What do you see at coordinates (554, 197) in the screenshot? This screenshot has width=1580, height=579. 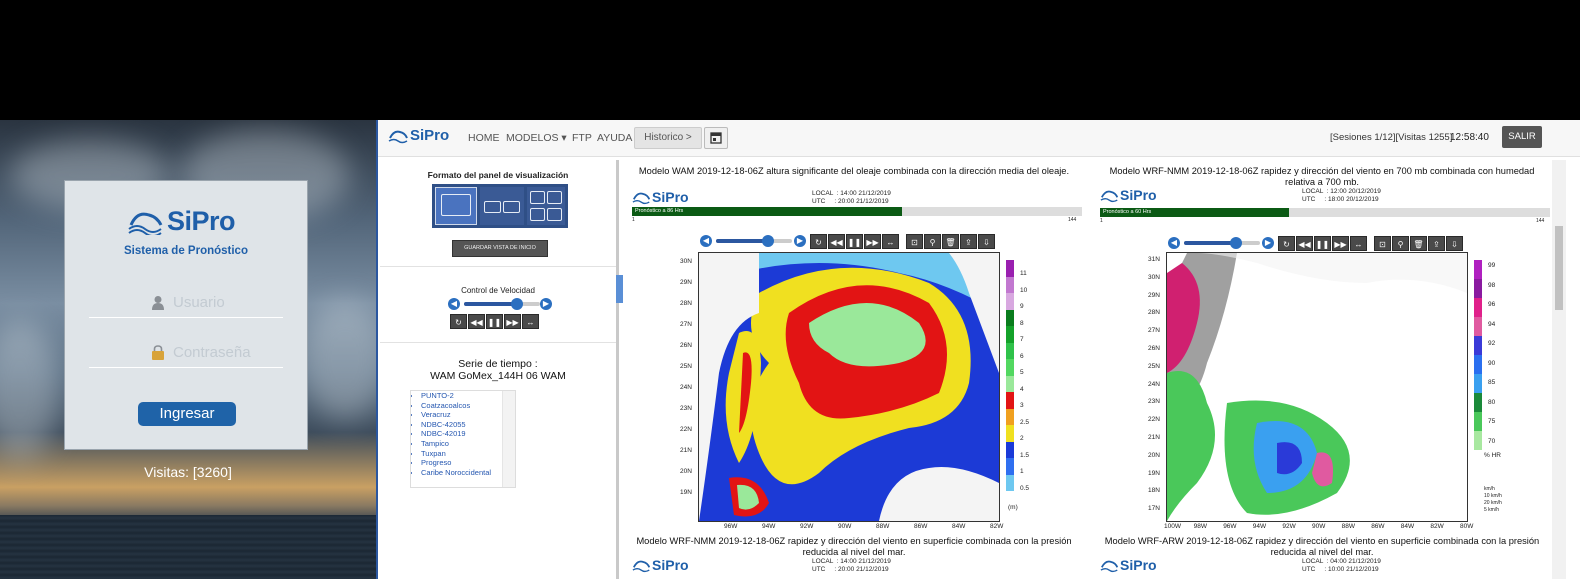 I see `layout-4-icon` at bounding box center [554, 197].